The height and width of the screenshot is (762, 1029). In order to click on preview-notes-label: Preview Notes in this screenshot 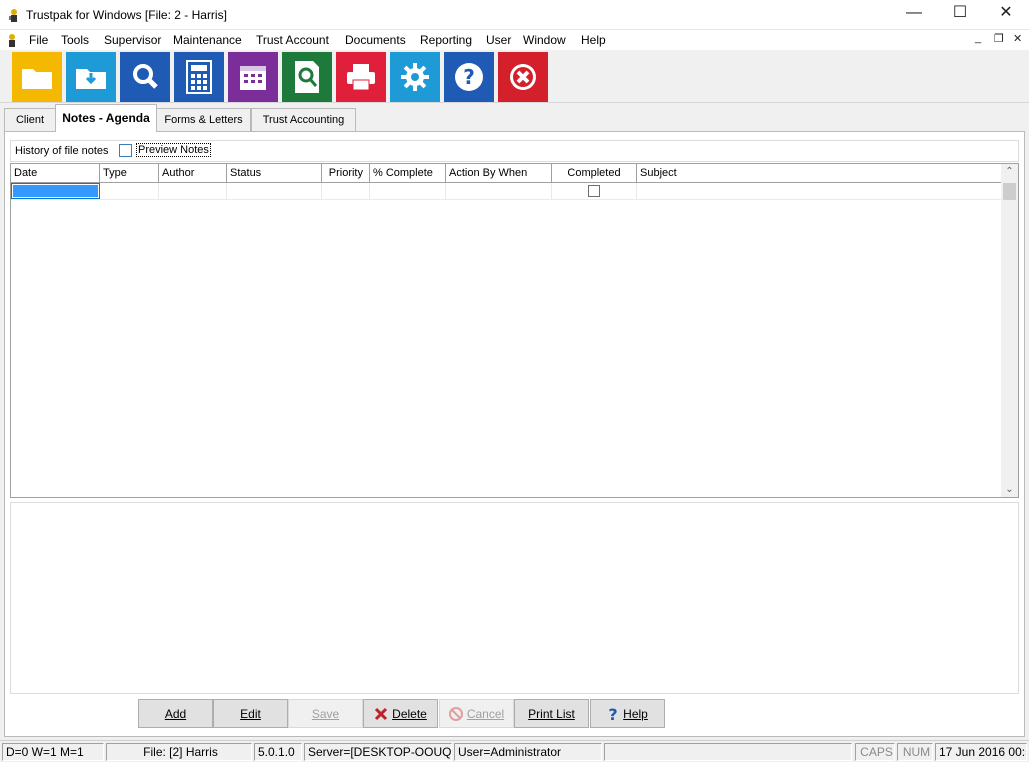, I will do `click(173, 150)`.